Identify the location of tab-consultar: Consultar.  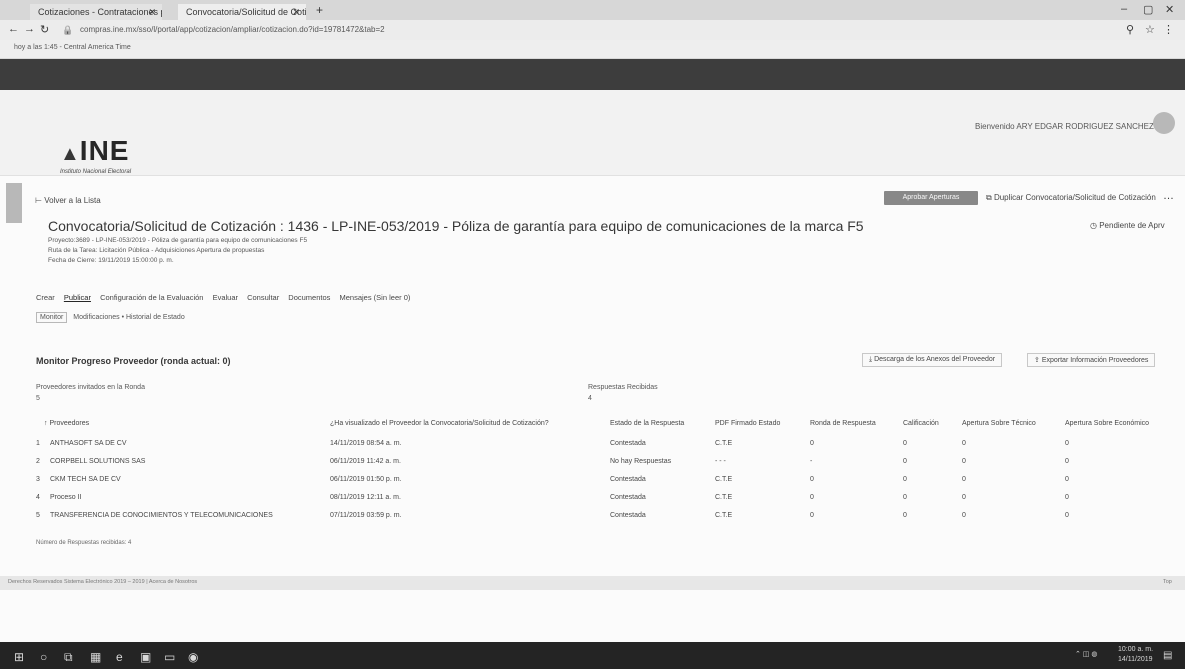
(263, 297).